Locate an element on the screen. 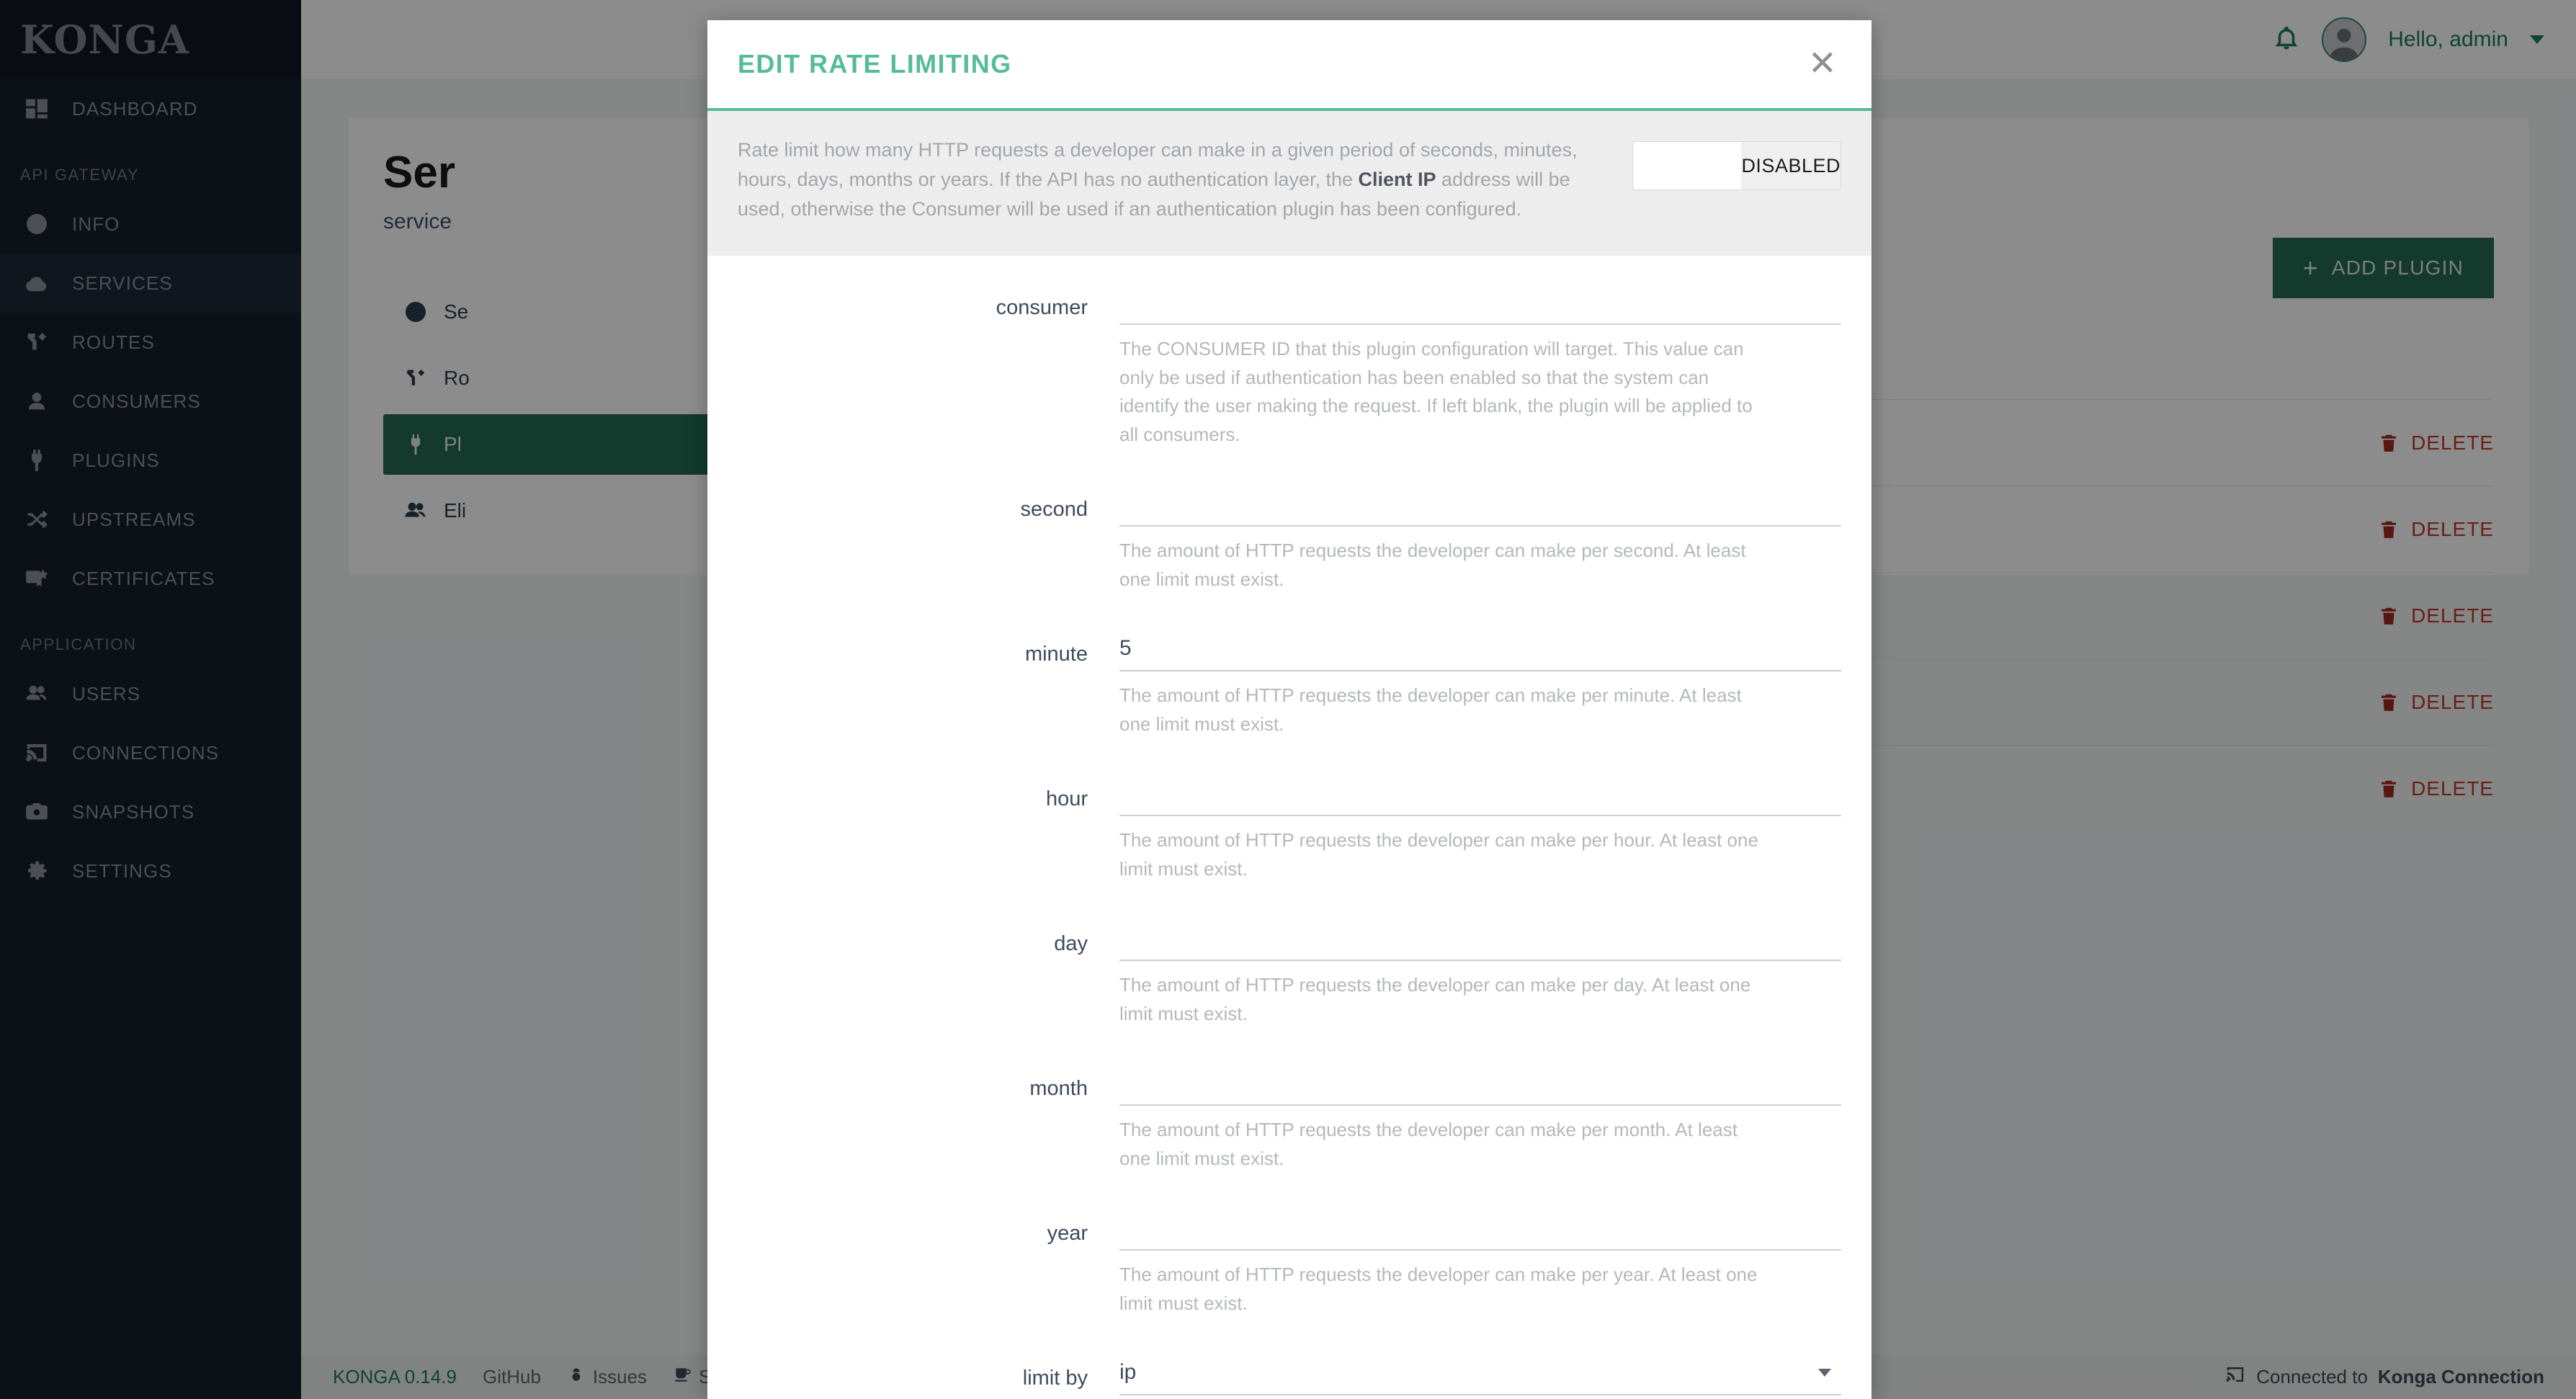 This screenshot has width=2576, height=1399. close-icon: ✕ is located at coordinates (1822, 64).